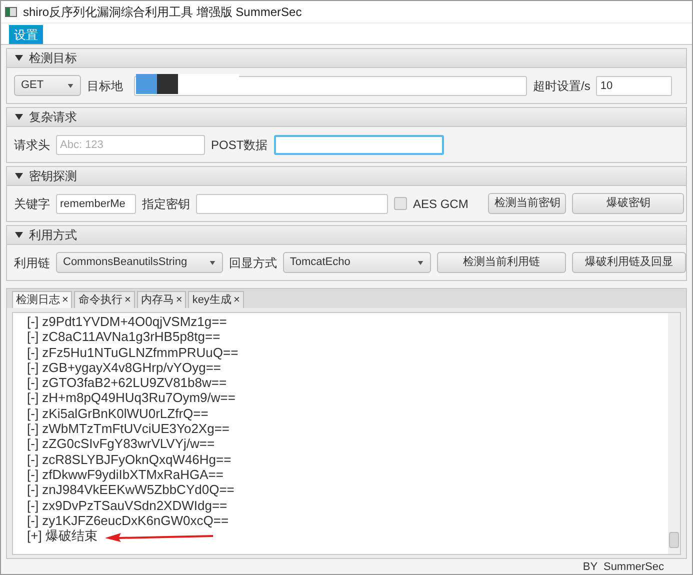 The height and width of the screenshot is (575, 693). What do you see at coordinates (128, 428) in the screenshot?
I see `log-line: [-] zWbMTzTmFtUVciUE3Yo2Xg==` at bounding box center [128, 428].